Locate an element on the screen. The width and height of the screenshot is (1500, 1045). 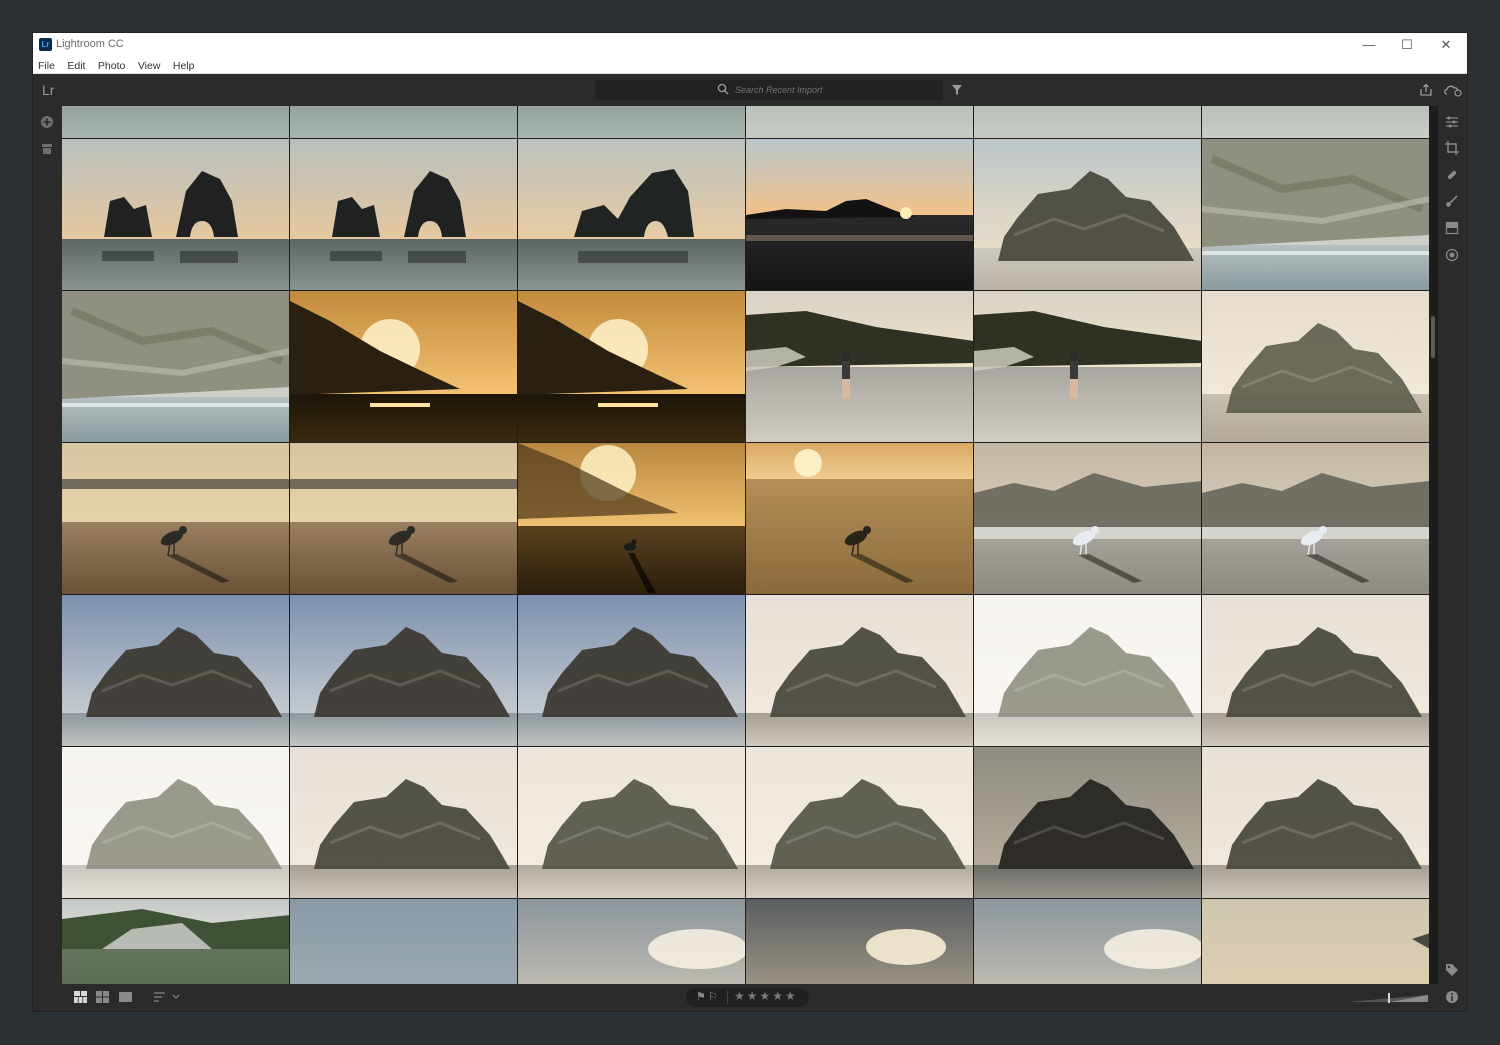
sort-icon is located at coordinates (168, 997).